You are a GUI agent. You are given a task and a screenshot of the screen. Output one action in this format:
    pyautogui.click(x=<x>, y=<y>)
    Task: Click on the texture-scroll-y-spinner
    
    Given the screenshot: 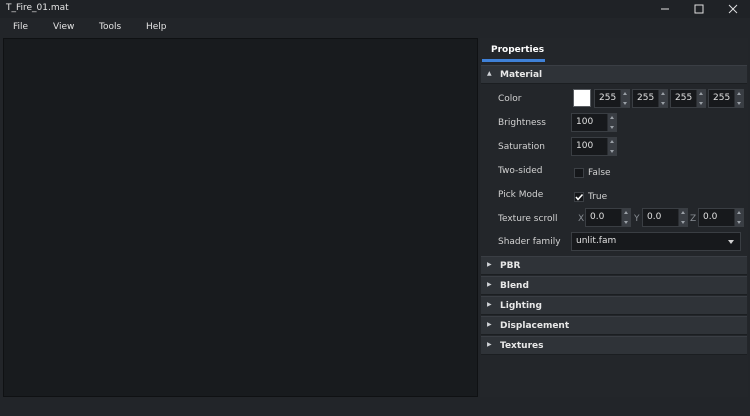 What is the action you would take?
    pyautogui.click(x=682, y=217)
    